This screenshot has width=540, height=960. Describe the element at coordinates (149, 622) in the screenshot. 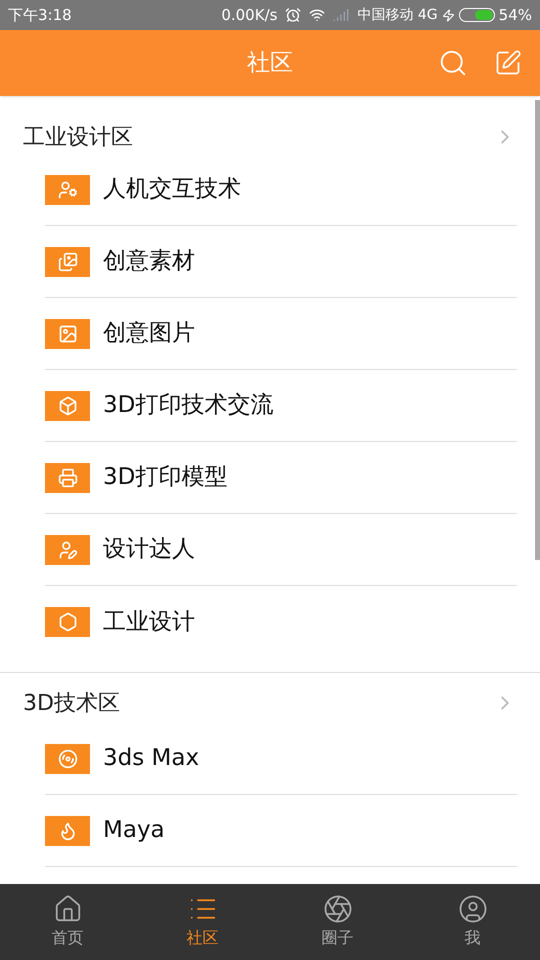

I see `forum-name: 工业设计` at that location.